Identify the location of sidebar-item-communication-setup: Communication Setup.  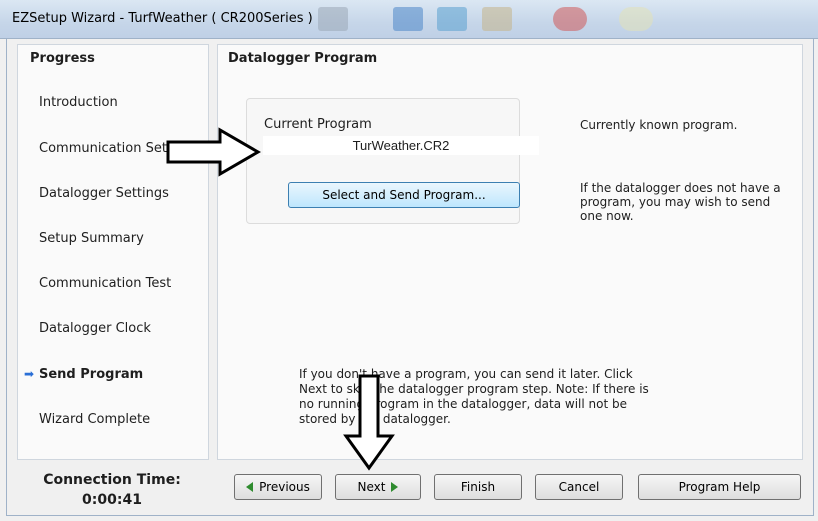
(111, 148).